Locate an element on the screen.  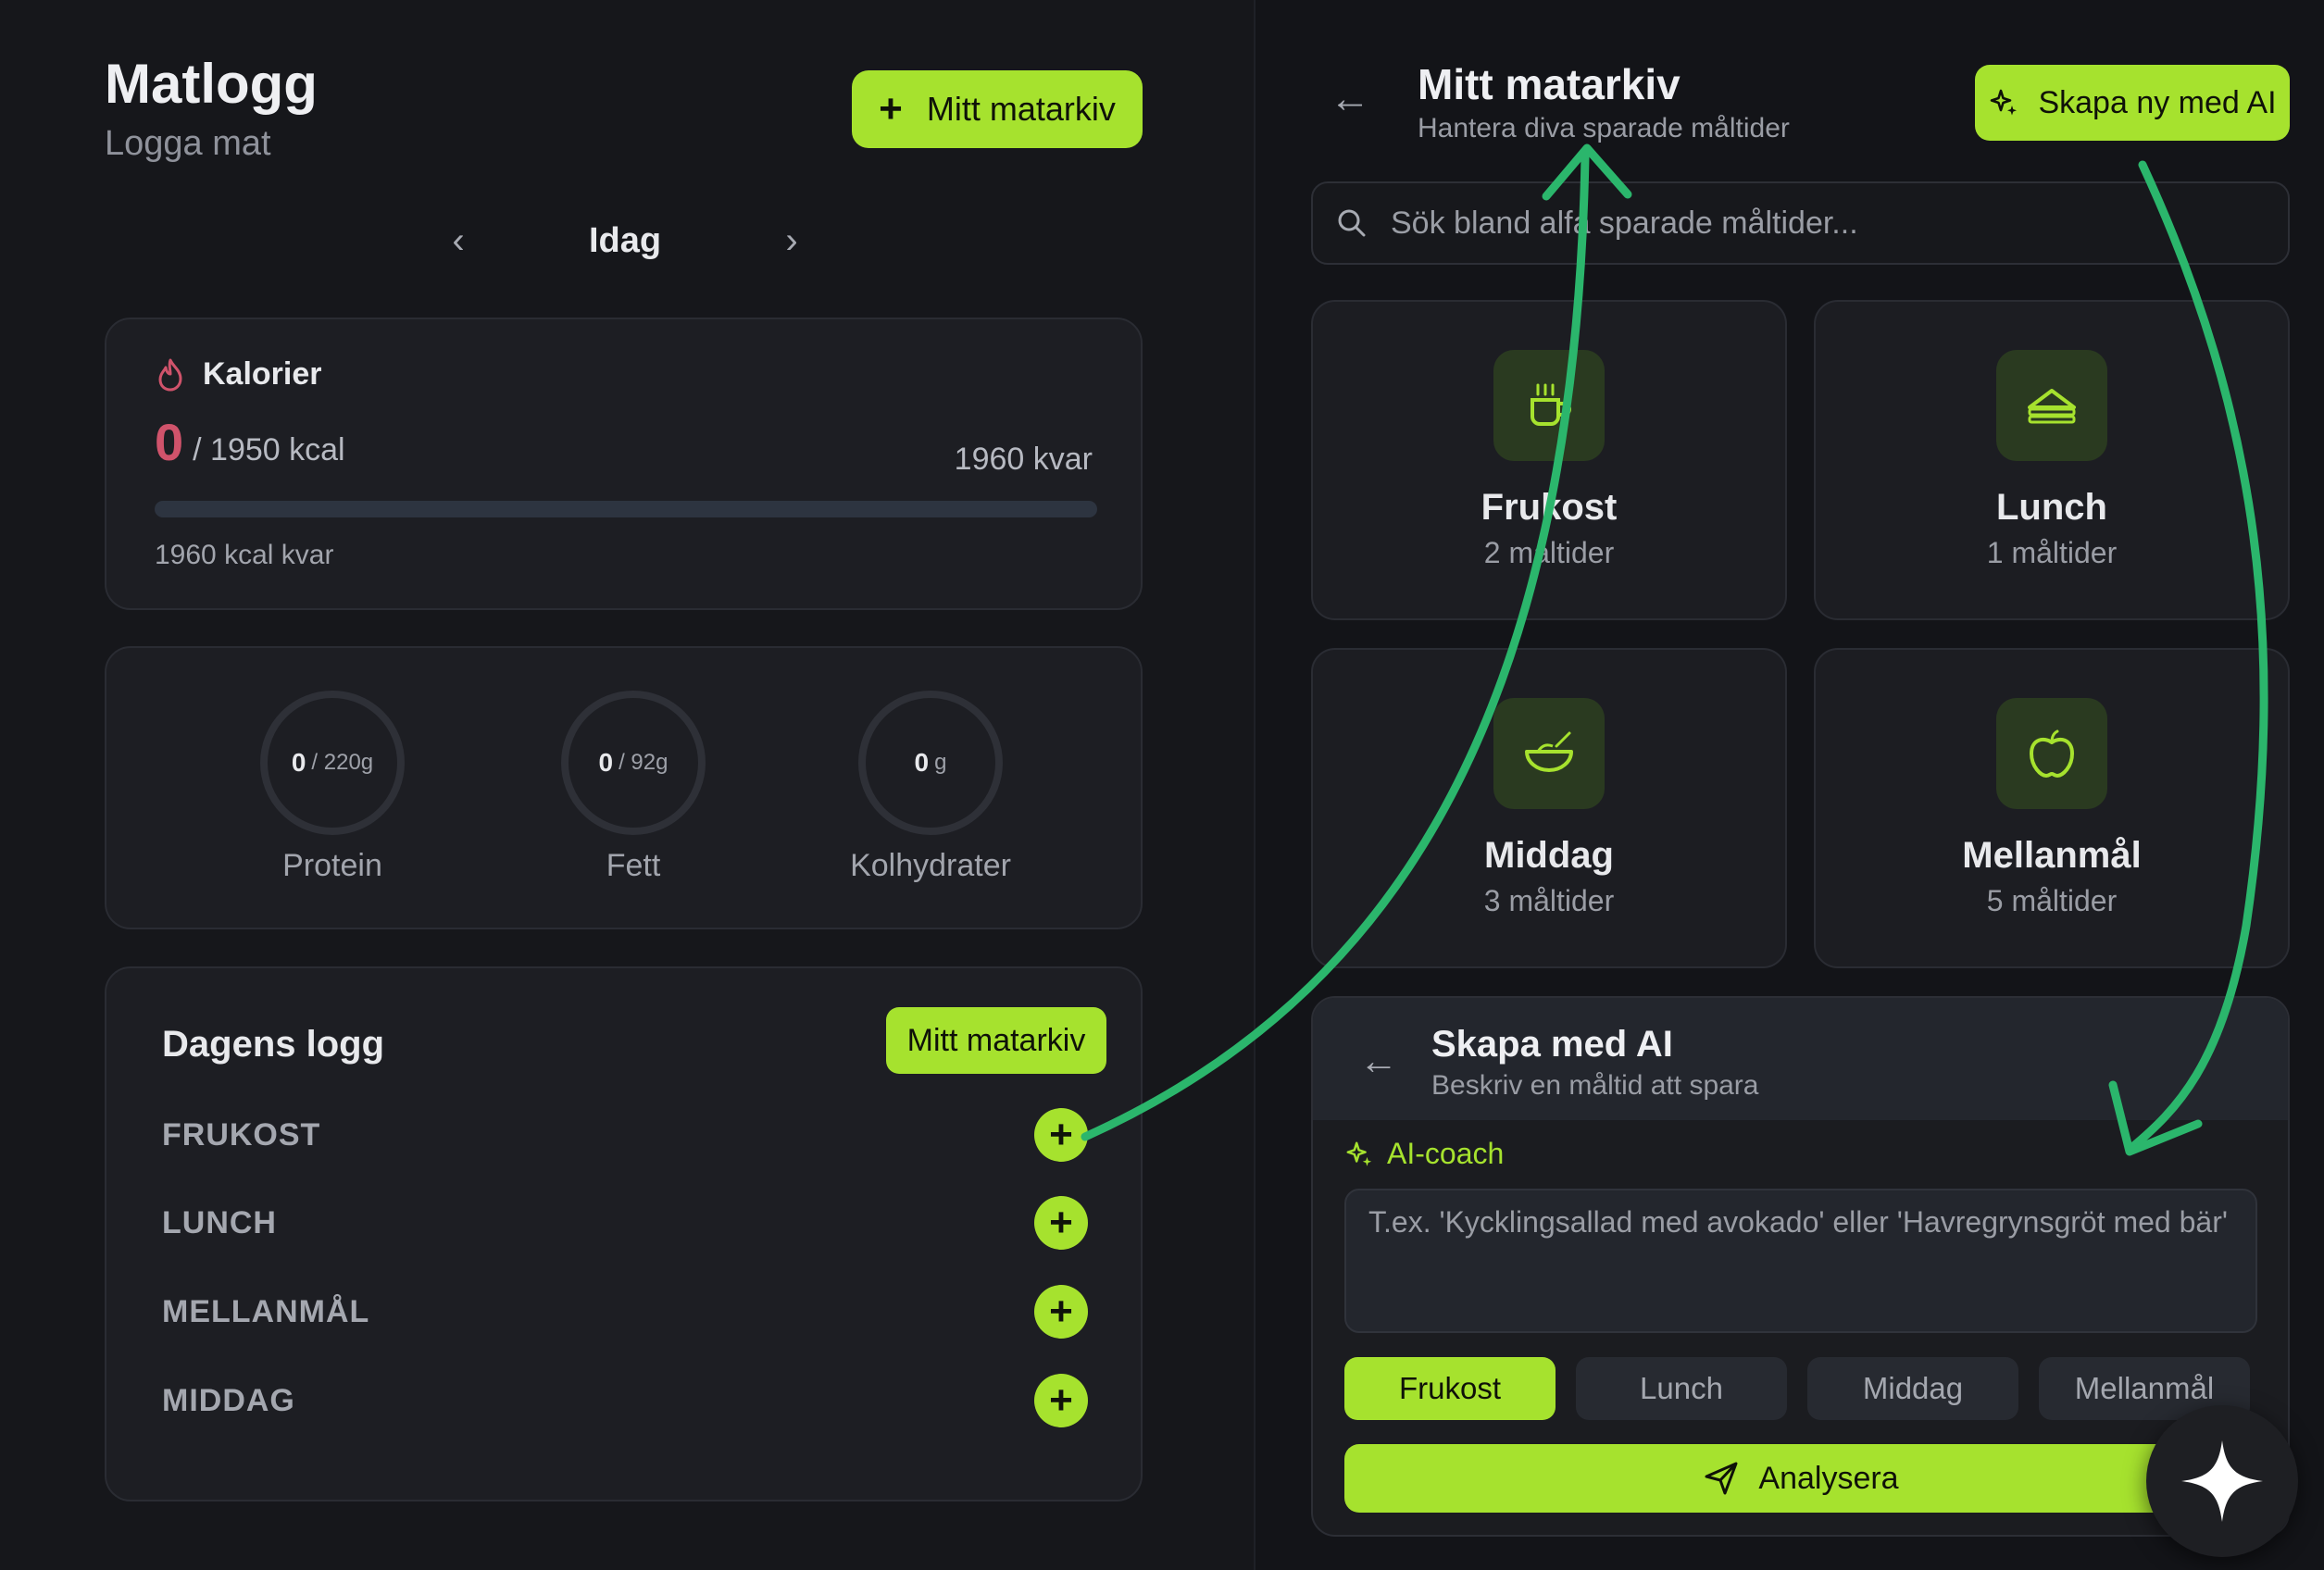
segment-lunch: Lunch is located at coordinates (1681, 1388).